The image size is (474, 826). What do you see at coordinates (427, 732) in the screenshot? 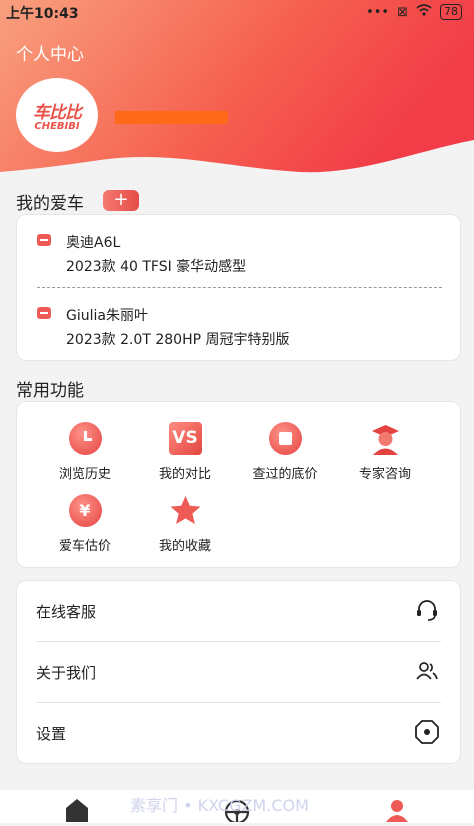
I see `settings-icon` at bounding box center [427, 732].